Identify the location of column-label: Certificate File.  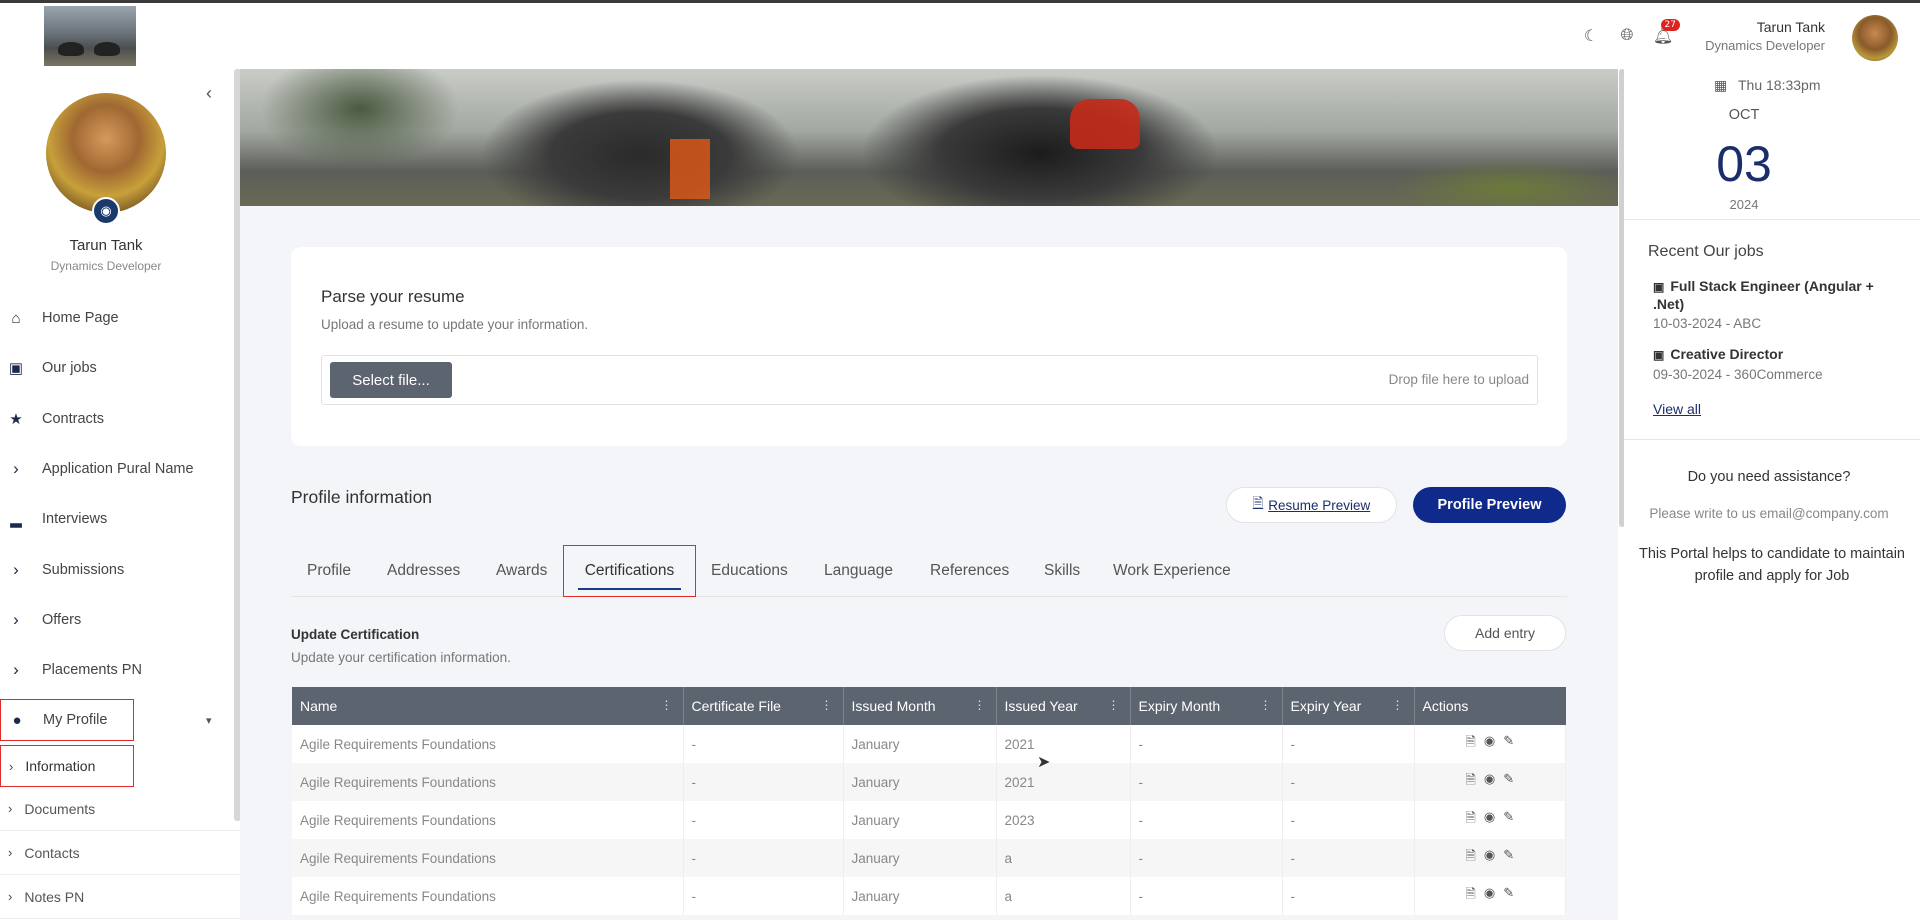
(736, 706).